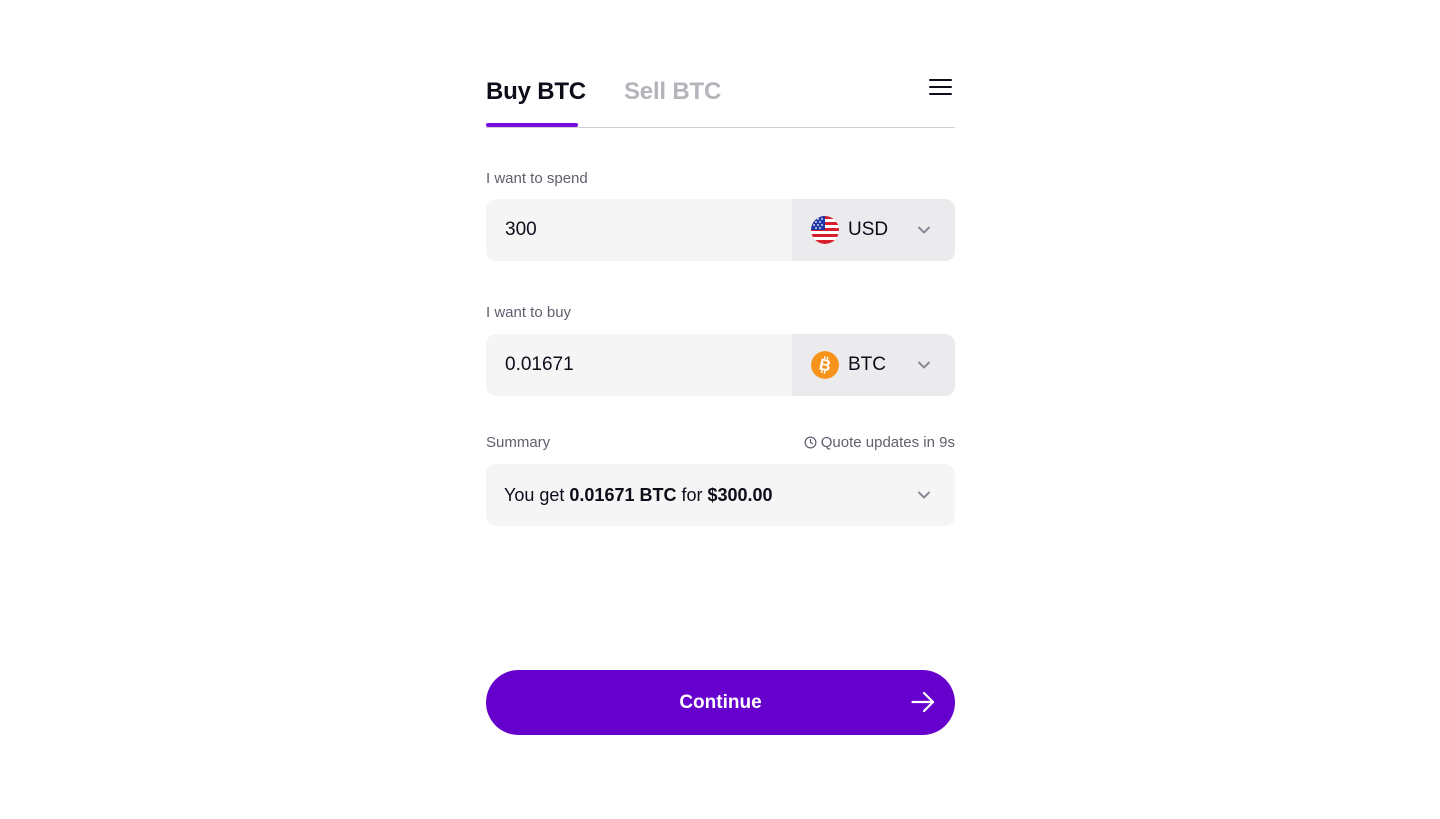 Image resolution: width=1440 pixels, height=819 pixels. Describe the element at coordinates (810, 442) in the screenshot. I see `clock-icon` at that location.